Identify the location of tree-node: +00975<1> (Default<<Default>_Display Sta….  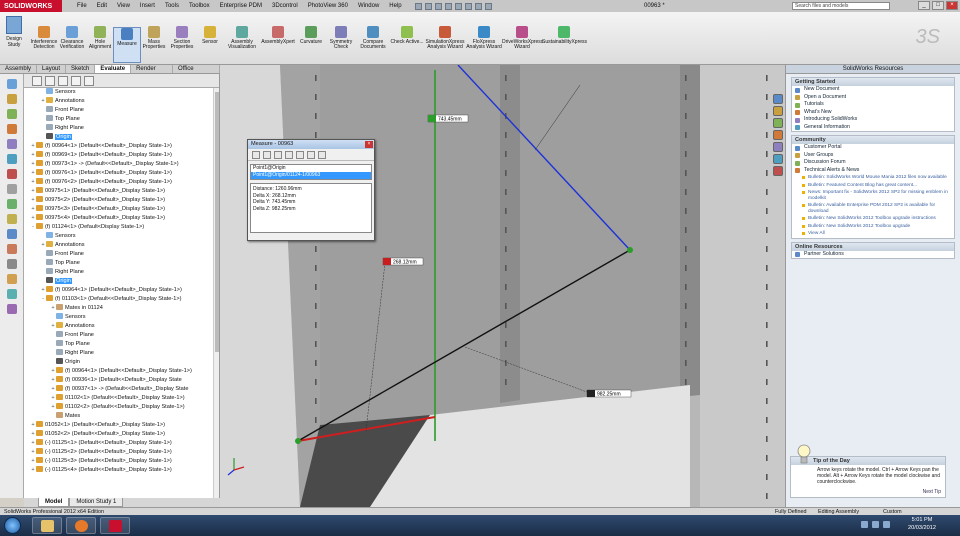
(121, 191).